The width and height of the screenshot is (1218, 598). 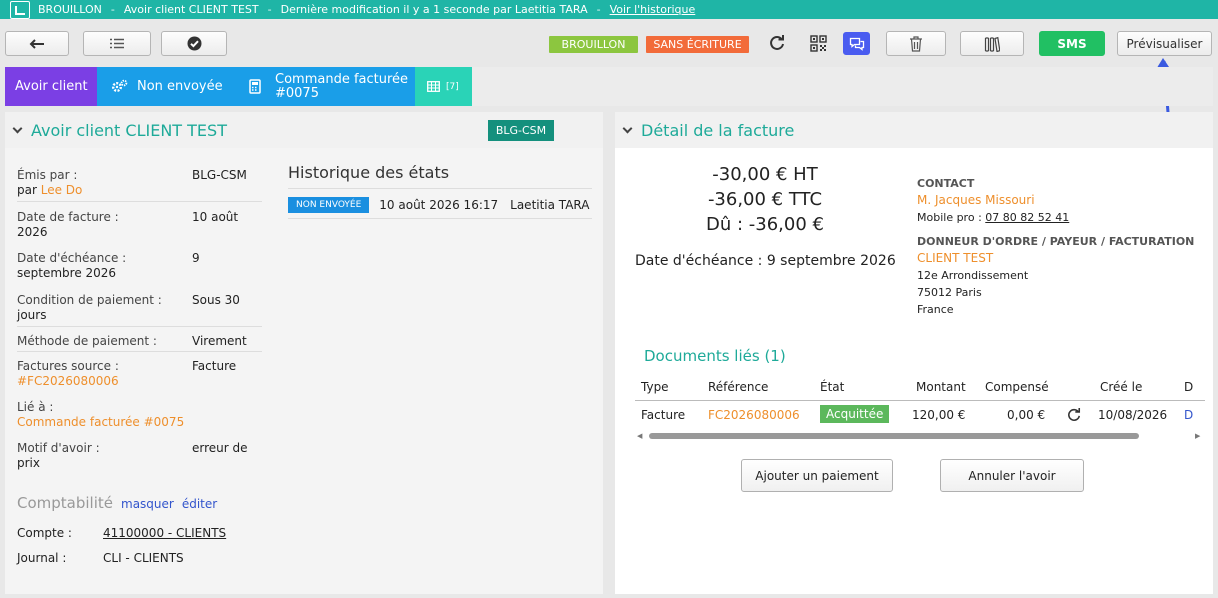 What do you see at coordinates (196, 258) in the screenshot?
I see `field-value: 9` at bounding box center [196, 258].